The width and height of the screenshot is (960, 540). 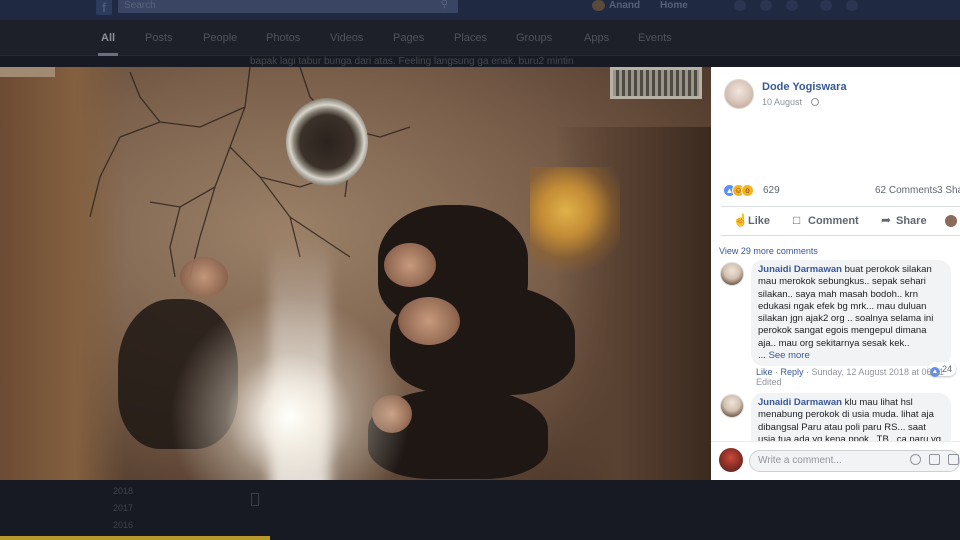 I want to click on author-avatar, so click(x=739, y=94).